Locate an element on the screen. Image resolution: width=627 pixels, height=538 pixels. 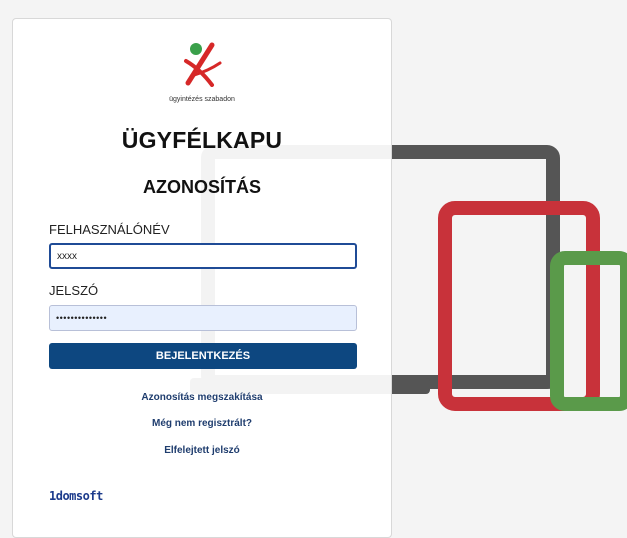
username-label: FELHASZNÁLÓNÉV is located at coordinates (109, 229).